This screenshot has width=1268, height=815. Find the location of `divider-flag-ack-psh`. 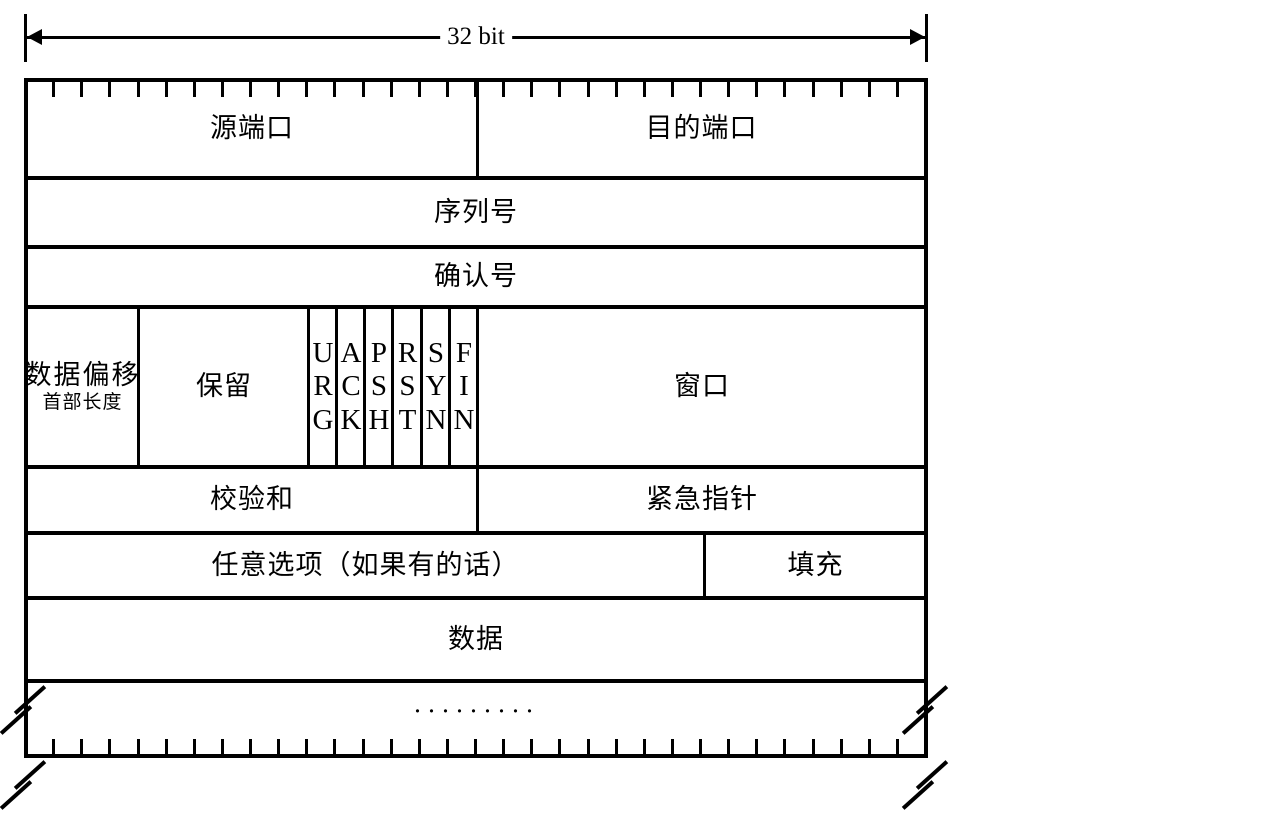

divider-flag-ack-psh is located at coordinates (364, 387).